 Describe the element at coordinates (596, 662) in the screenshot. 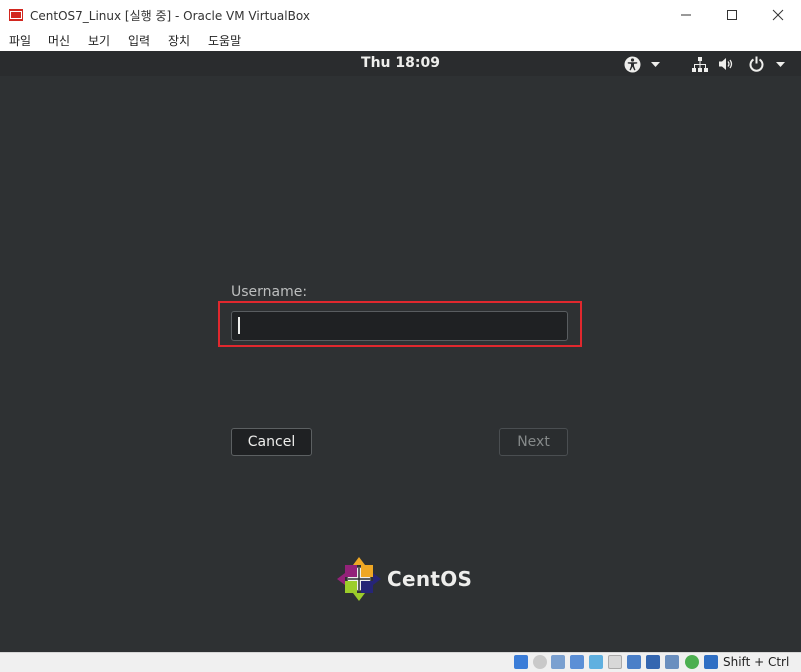

I see `usb-icon` at that location.